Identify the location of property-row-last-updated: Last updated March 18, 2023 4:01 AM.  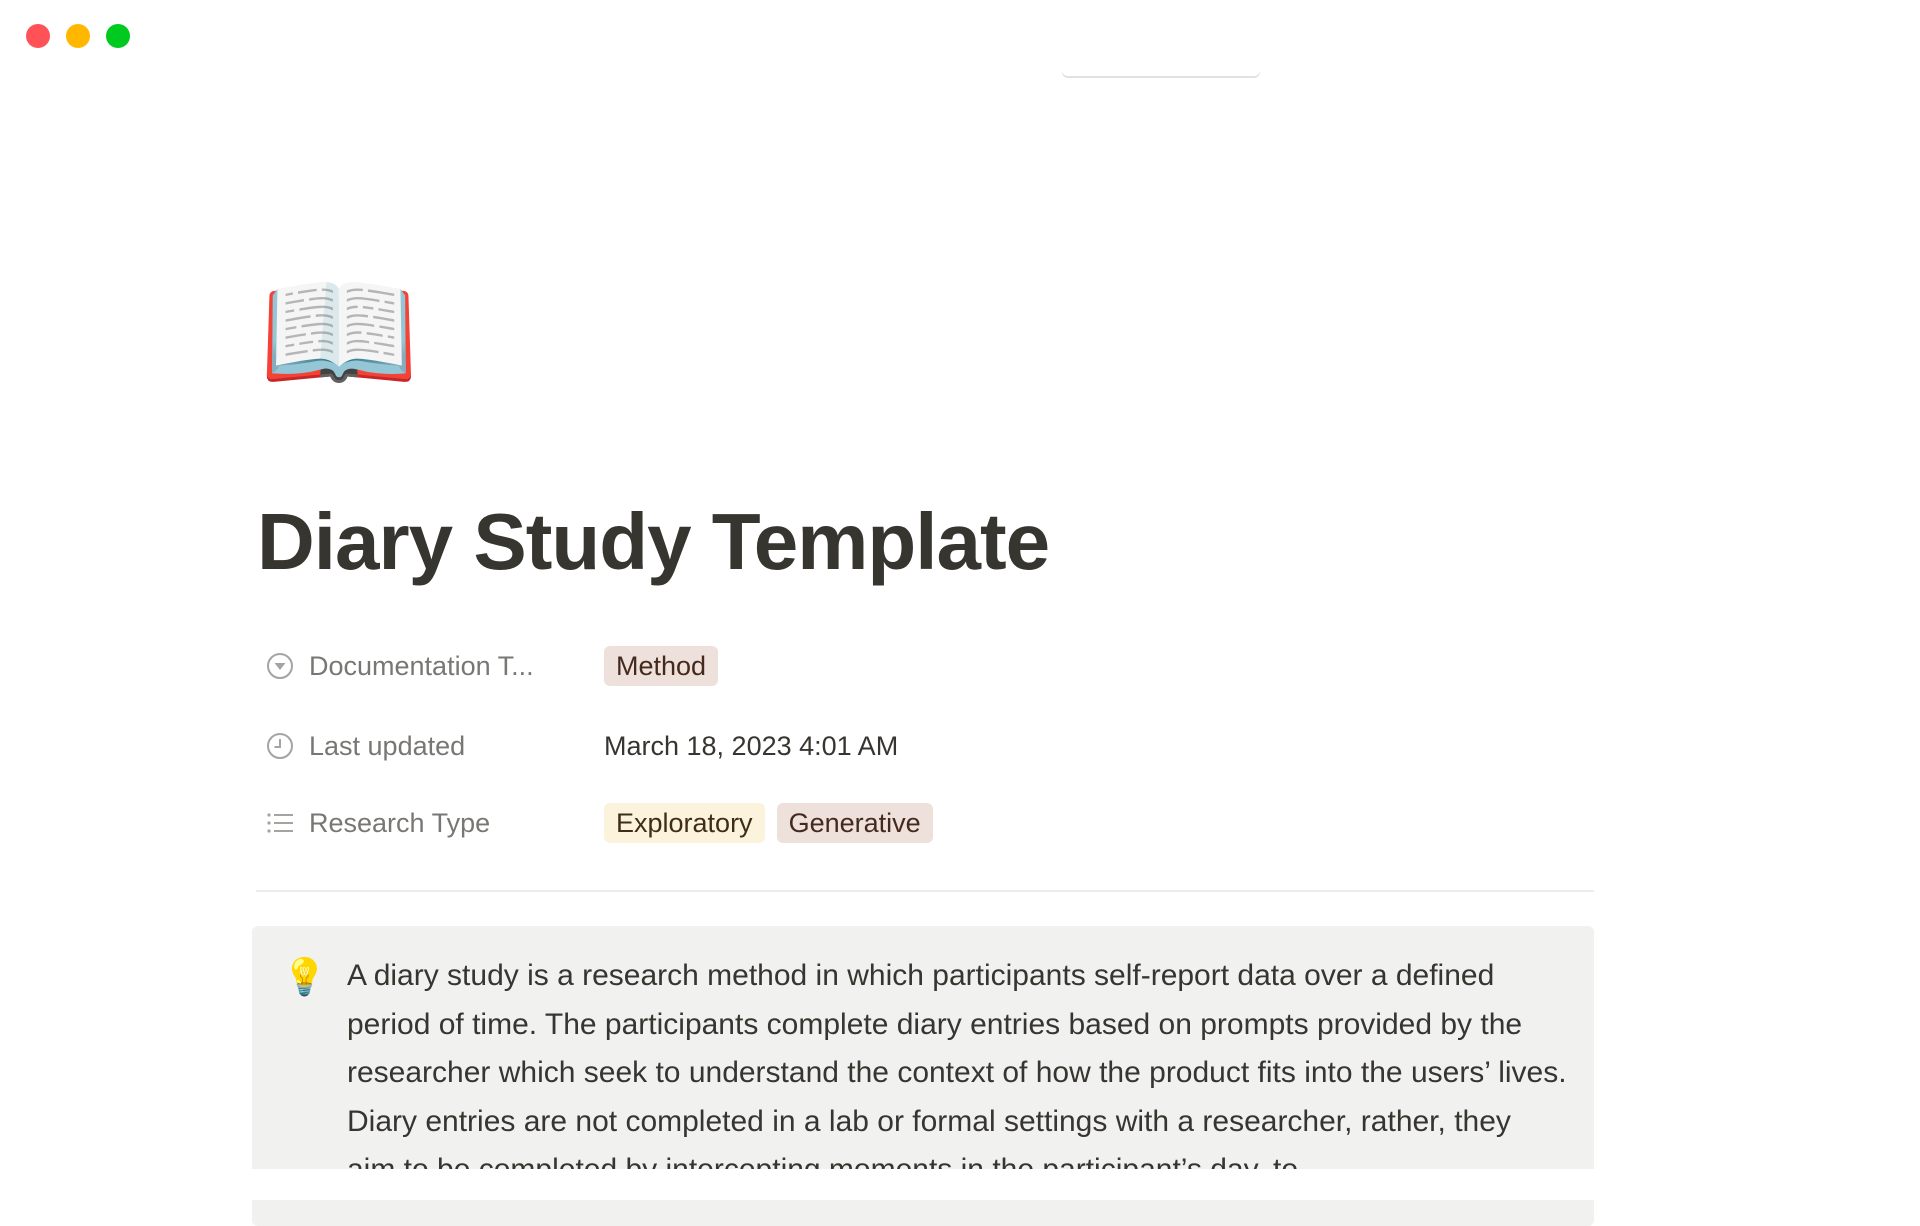
(928, 746).